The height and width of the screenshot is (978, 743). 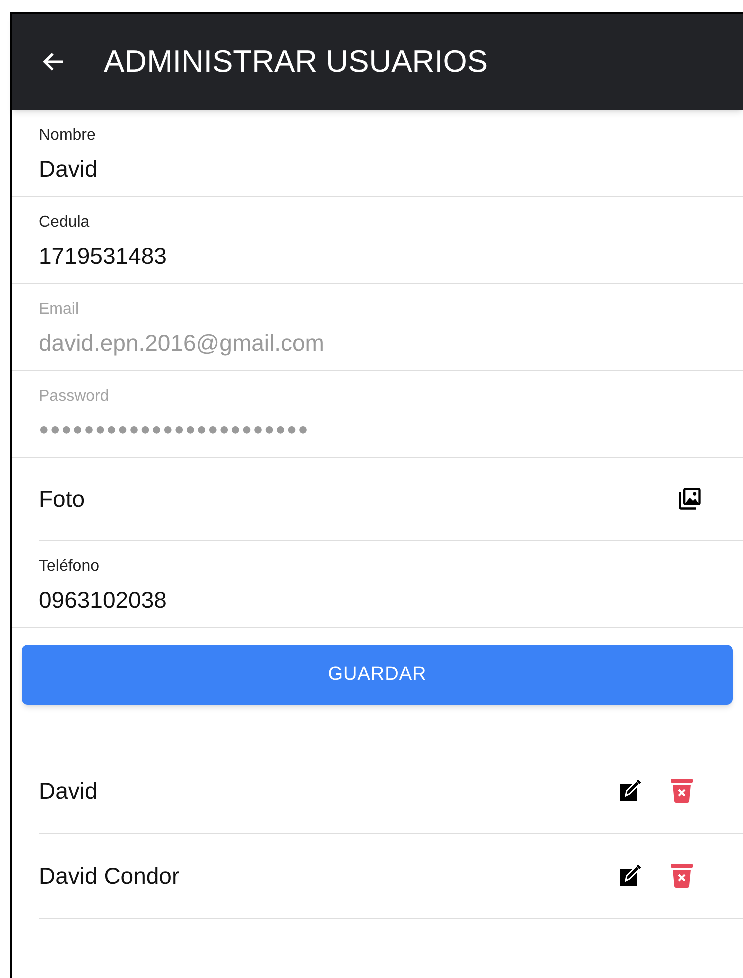 I want to click on image-icon, so click(x=690, y=499).